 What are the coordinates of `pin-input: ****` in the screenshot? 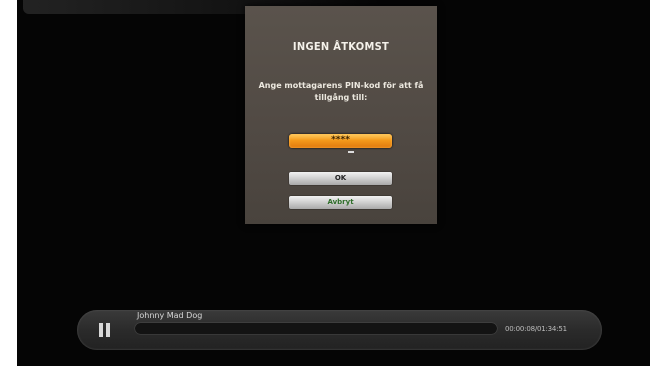 It's located at (340, 141).